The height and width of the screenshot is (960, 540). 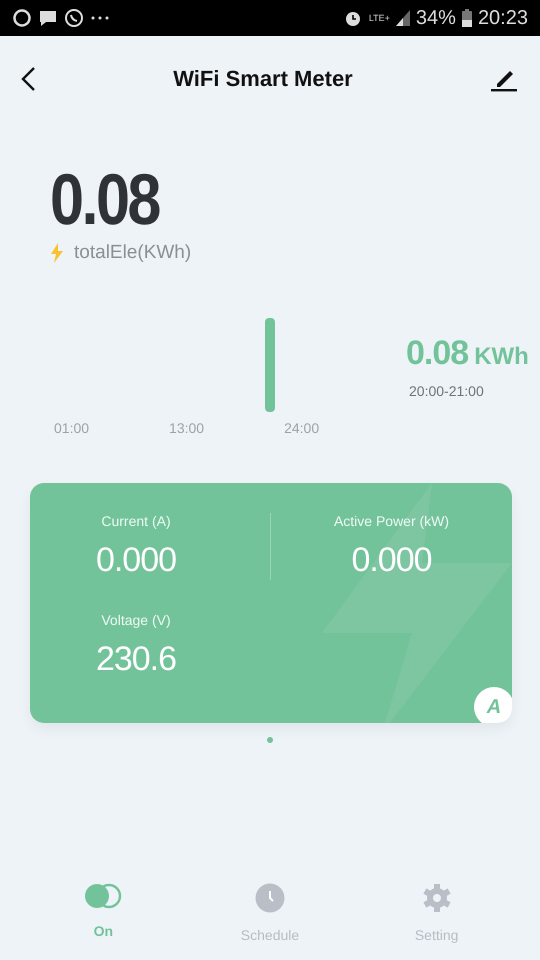 I want to click on battery-icon, so click(x=467, y=18).